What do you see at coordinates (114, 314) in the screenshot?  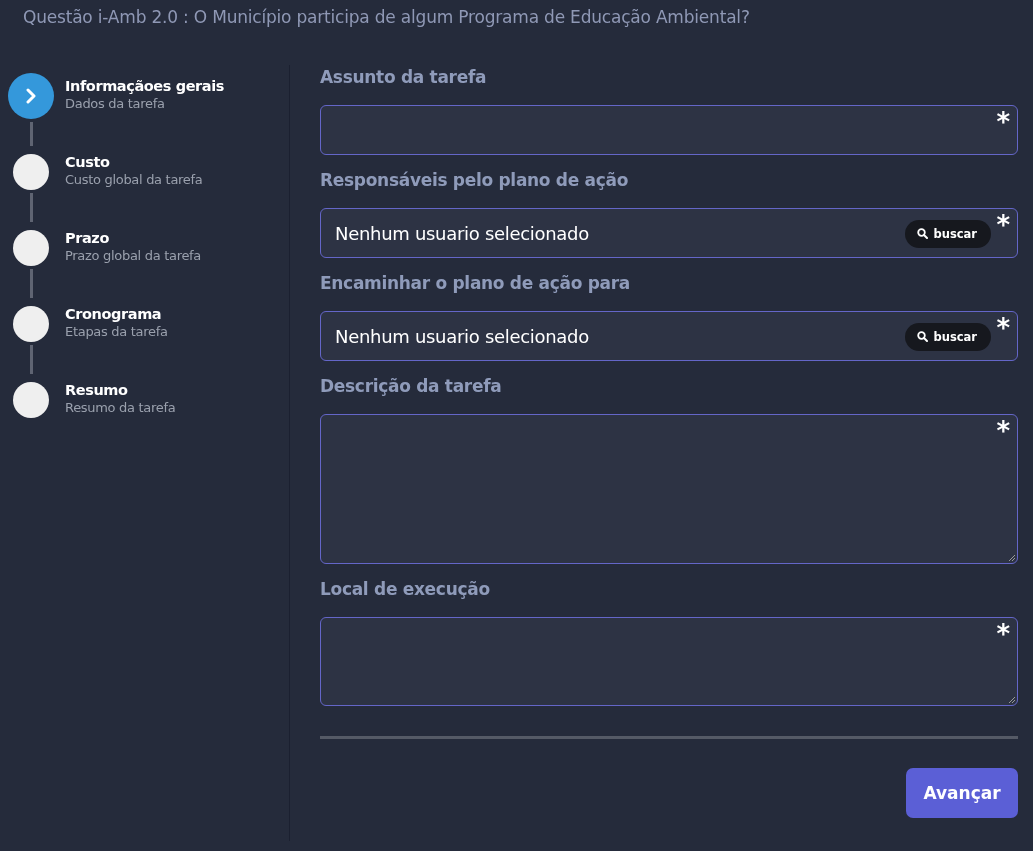 I see `step-title: Cronograma` at bounding box center [114, 314].